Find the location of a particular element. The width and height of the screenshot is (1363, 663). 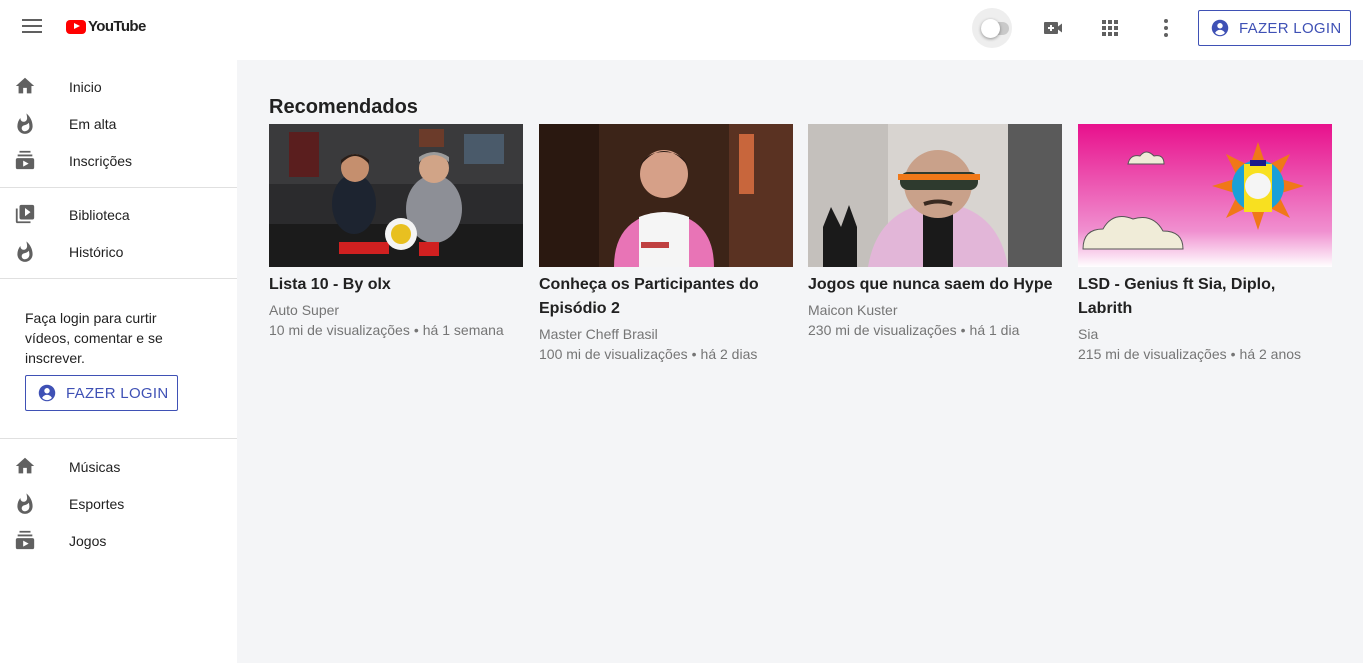

view-count: 230 mi de visualizações is located at coordinates (882, 330).